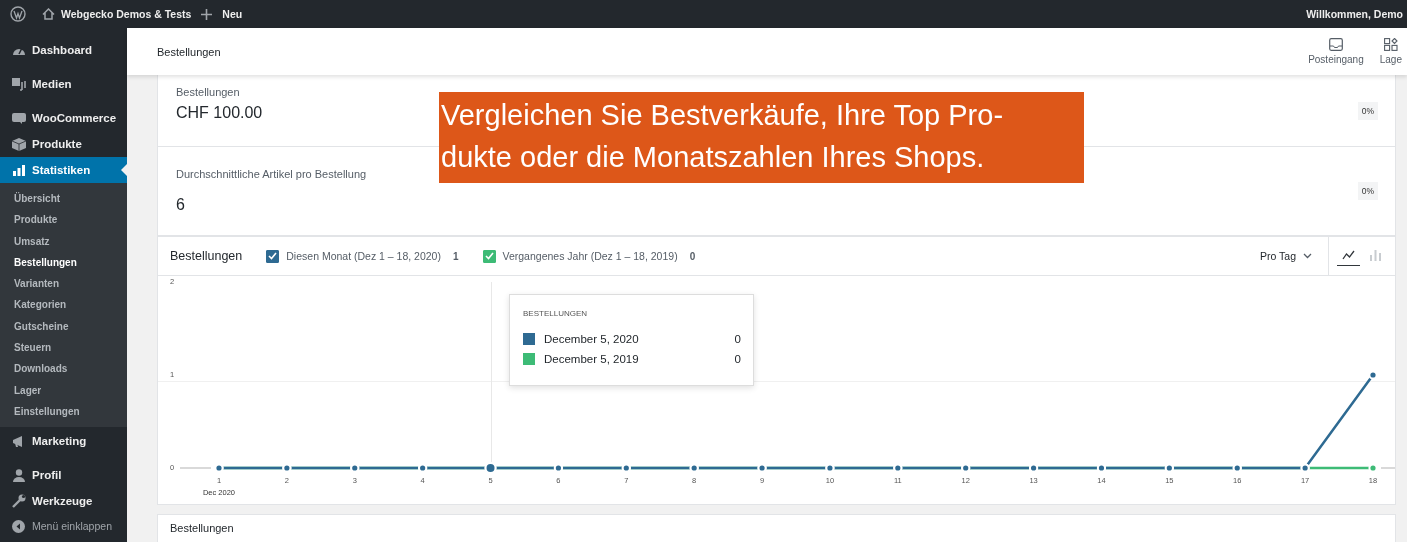 The width and height of the screenshot is (1407, 542). What do you see at coordinates (592, 359) in the screenshot?
I see `tooltip-label: December 5, 2019` at bounding box center [592, 359].